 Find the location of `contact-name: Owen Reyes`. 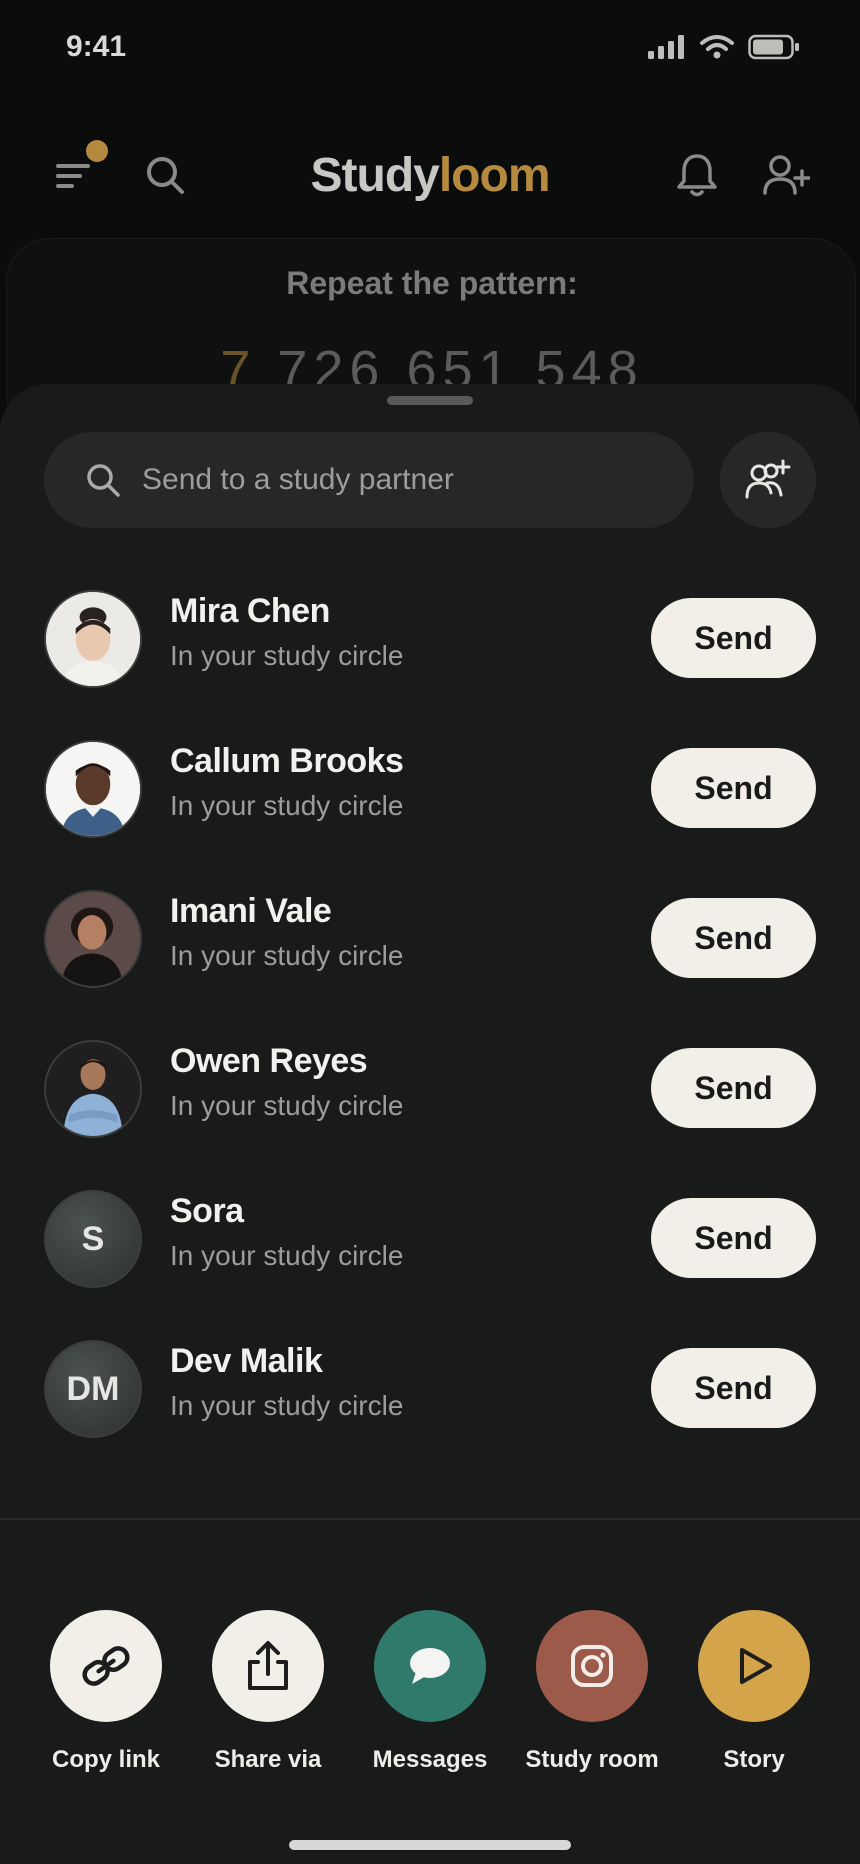

contact-name: Owen Reyes is located at coordinates (269, 1061).